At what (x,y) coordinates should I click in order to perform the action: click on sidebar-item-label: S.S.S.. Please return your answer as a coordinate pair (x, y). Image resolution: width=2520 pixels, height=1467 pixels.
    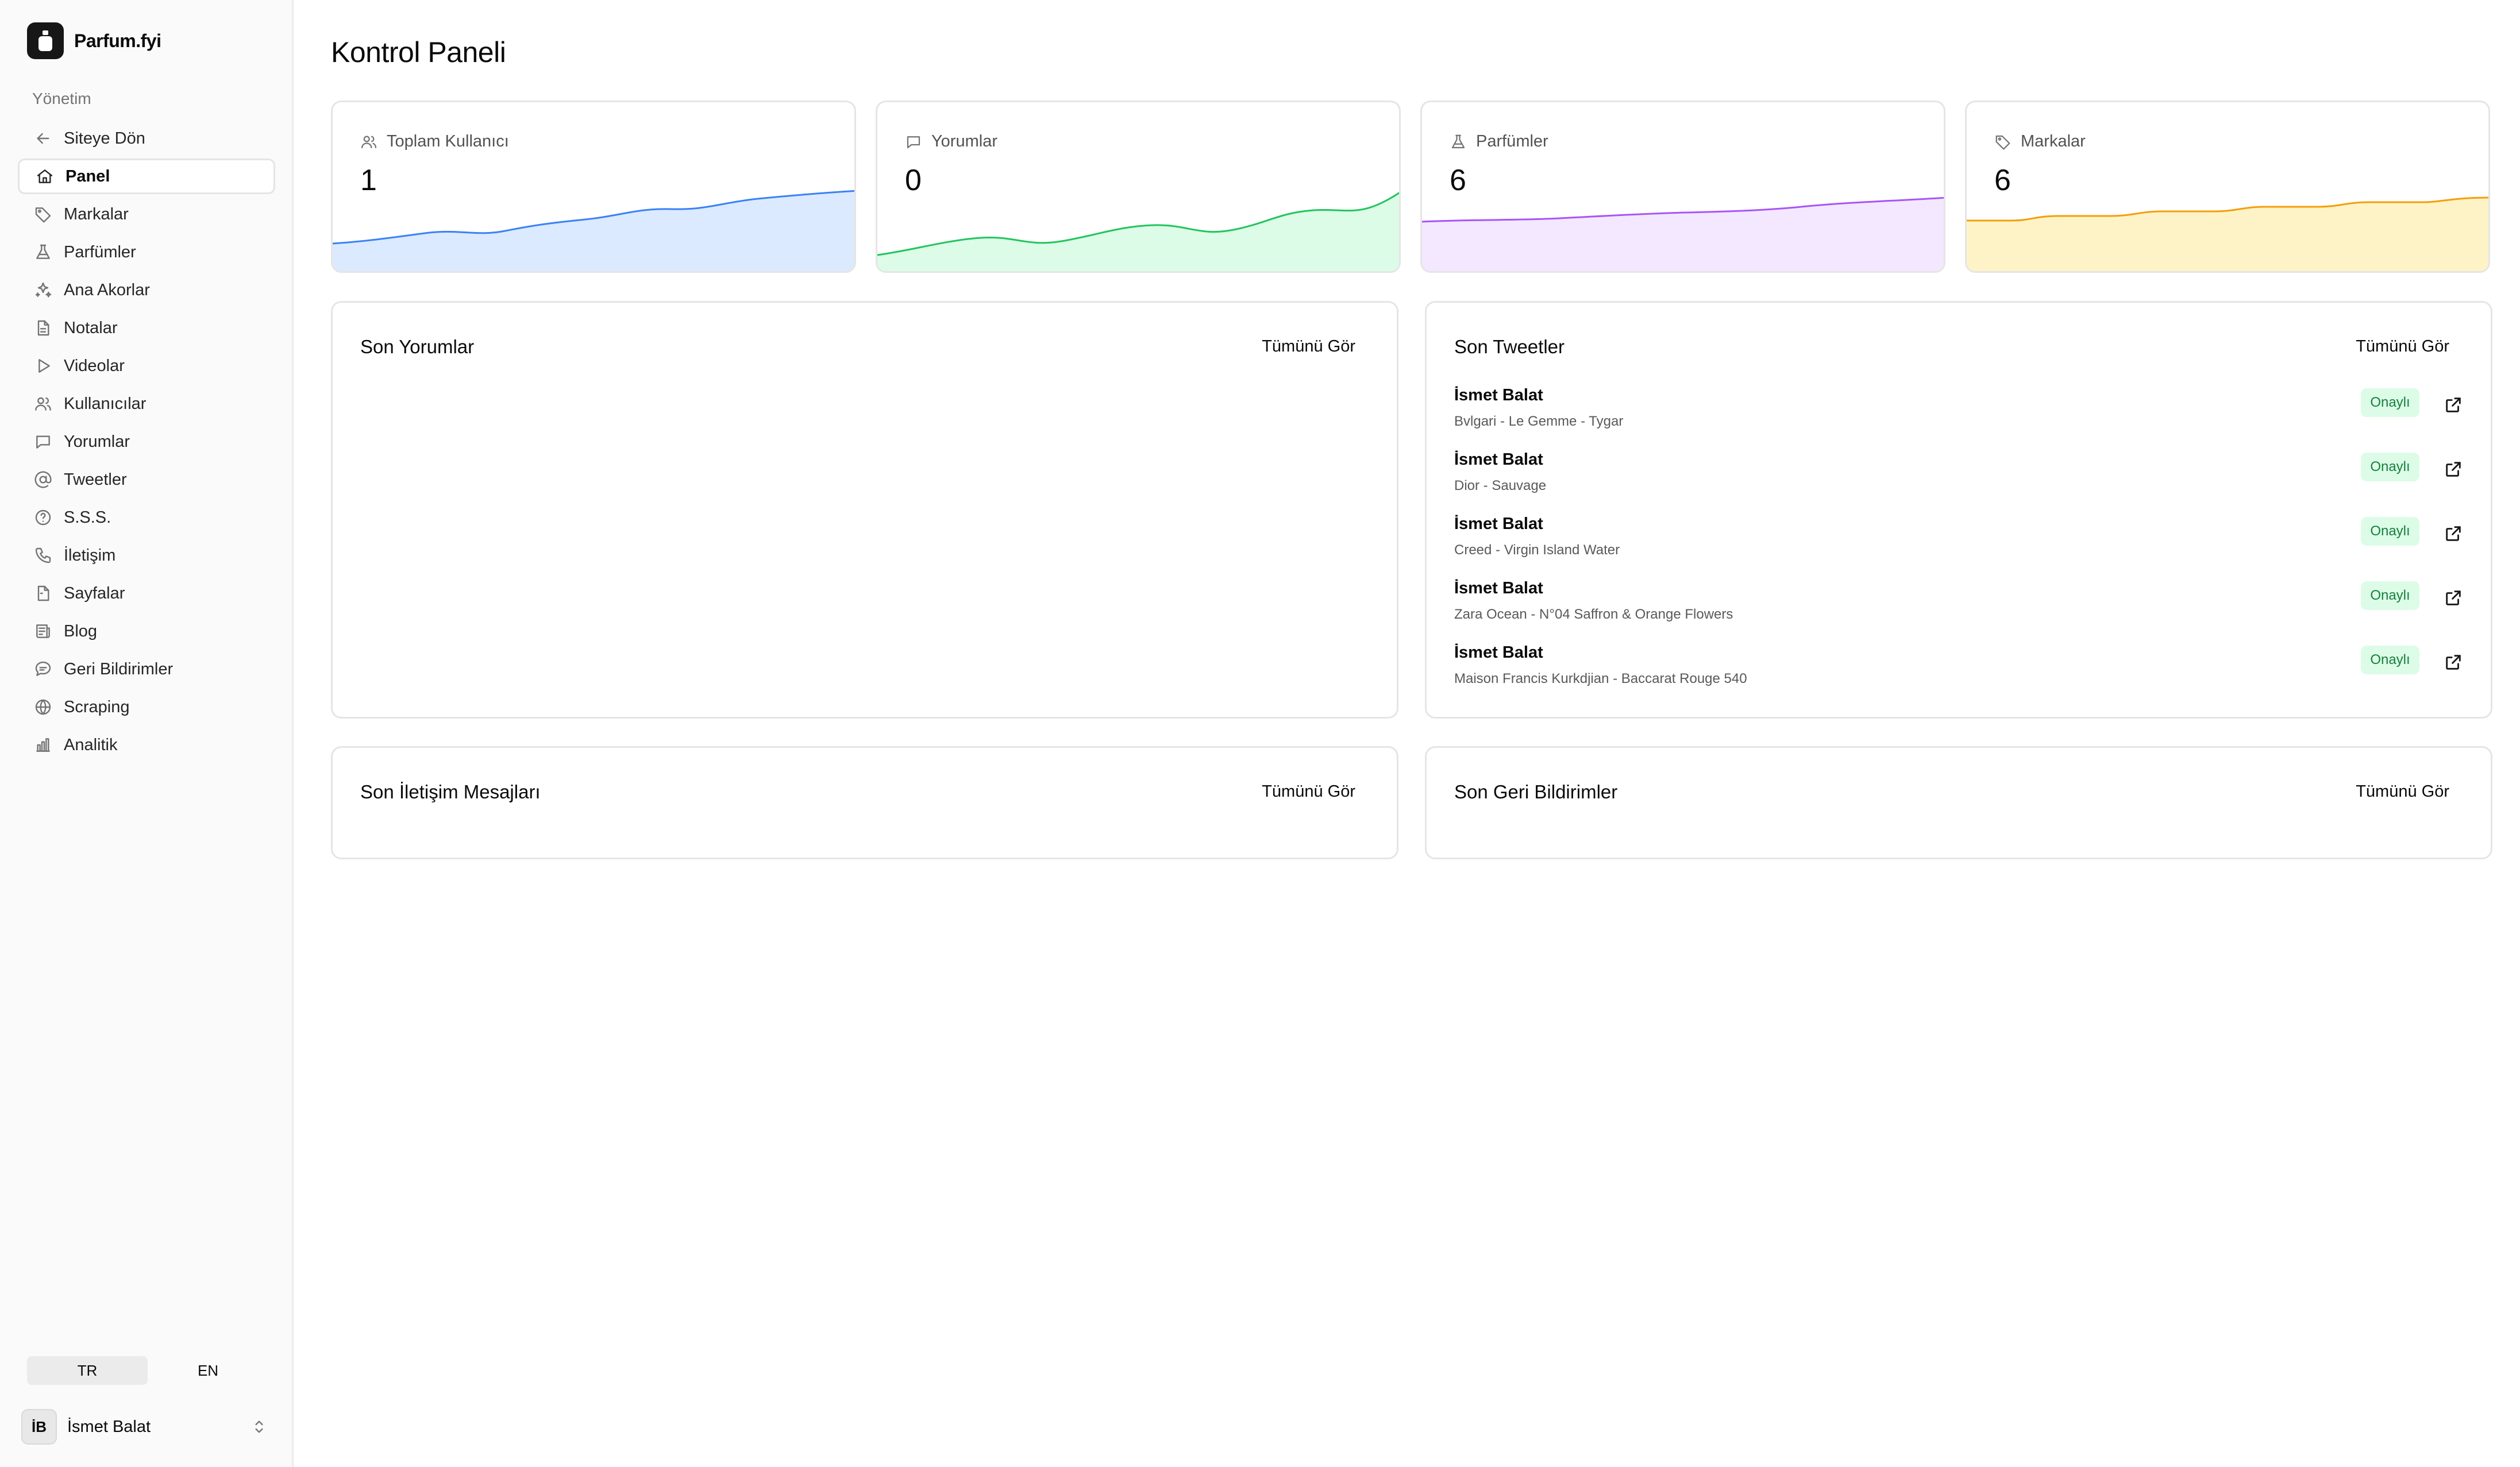
    Looking at the image, I should click on (87, 517).